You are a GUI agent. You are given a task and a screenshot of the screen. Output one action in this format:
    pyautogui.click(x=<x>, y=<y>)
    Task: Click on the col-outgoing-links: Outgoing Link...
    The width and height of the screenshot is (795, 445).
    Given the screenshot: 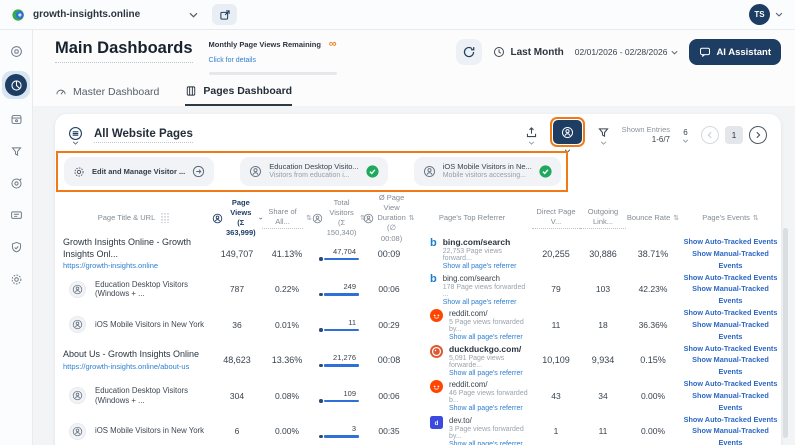 What is the action you would take?
    pyautogui.click(x=603, y=218)
    